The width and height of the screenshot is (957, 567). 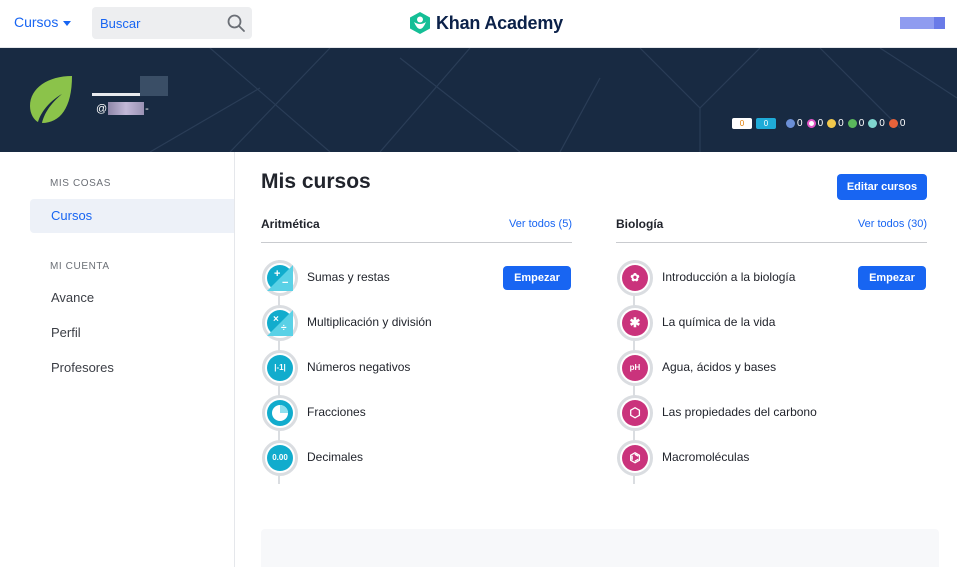 What do you see at coordinates (705, 457) in the screenshot?
I see `unit-label: Macromoléculas` at bounding box center [705, 457].